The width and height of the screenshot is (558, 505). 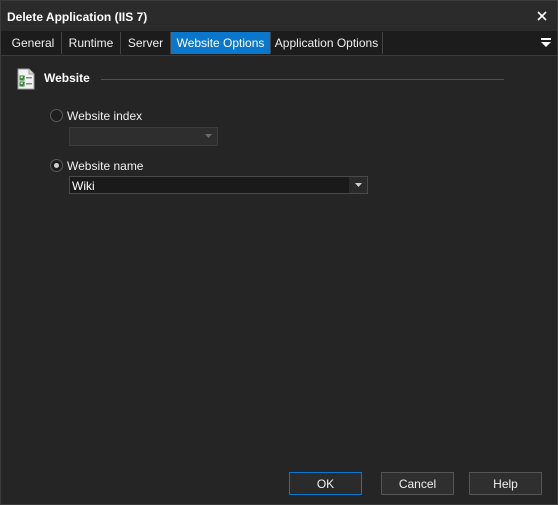 What do you see at coordinates (505, 483) in the screenshot?
I see `help-button: Help` at bounding box center [505, 483].